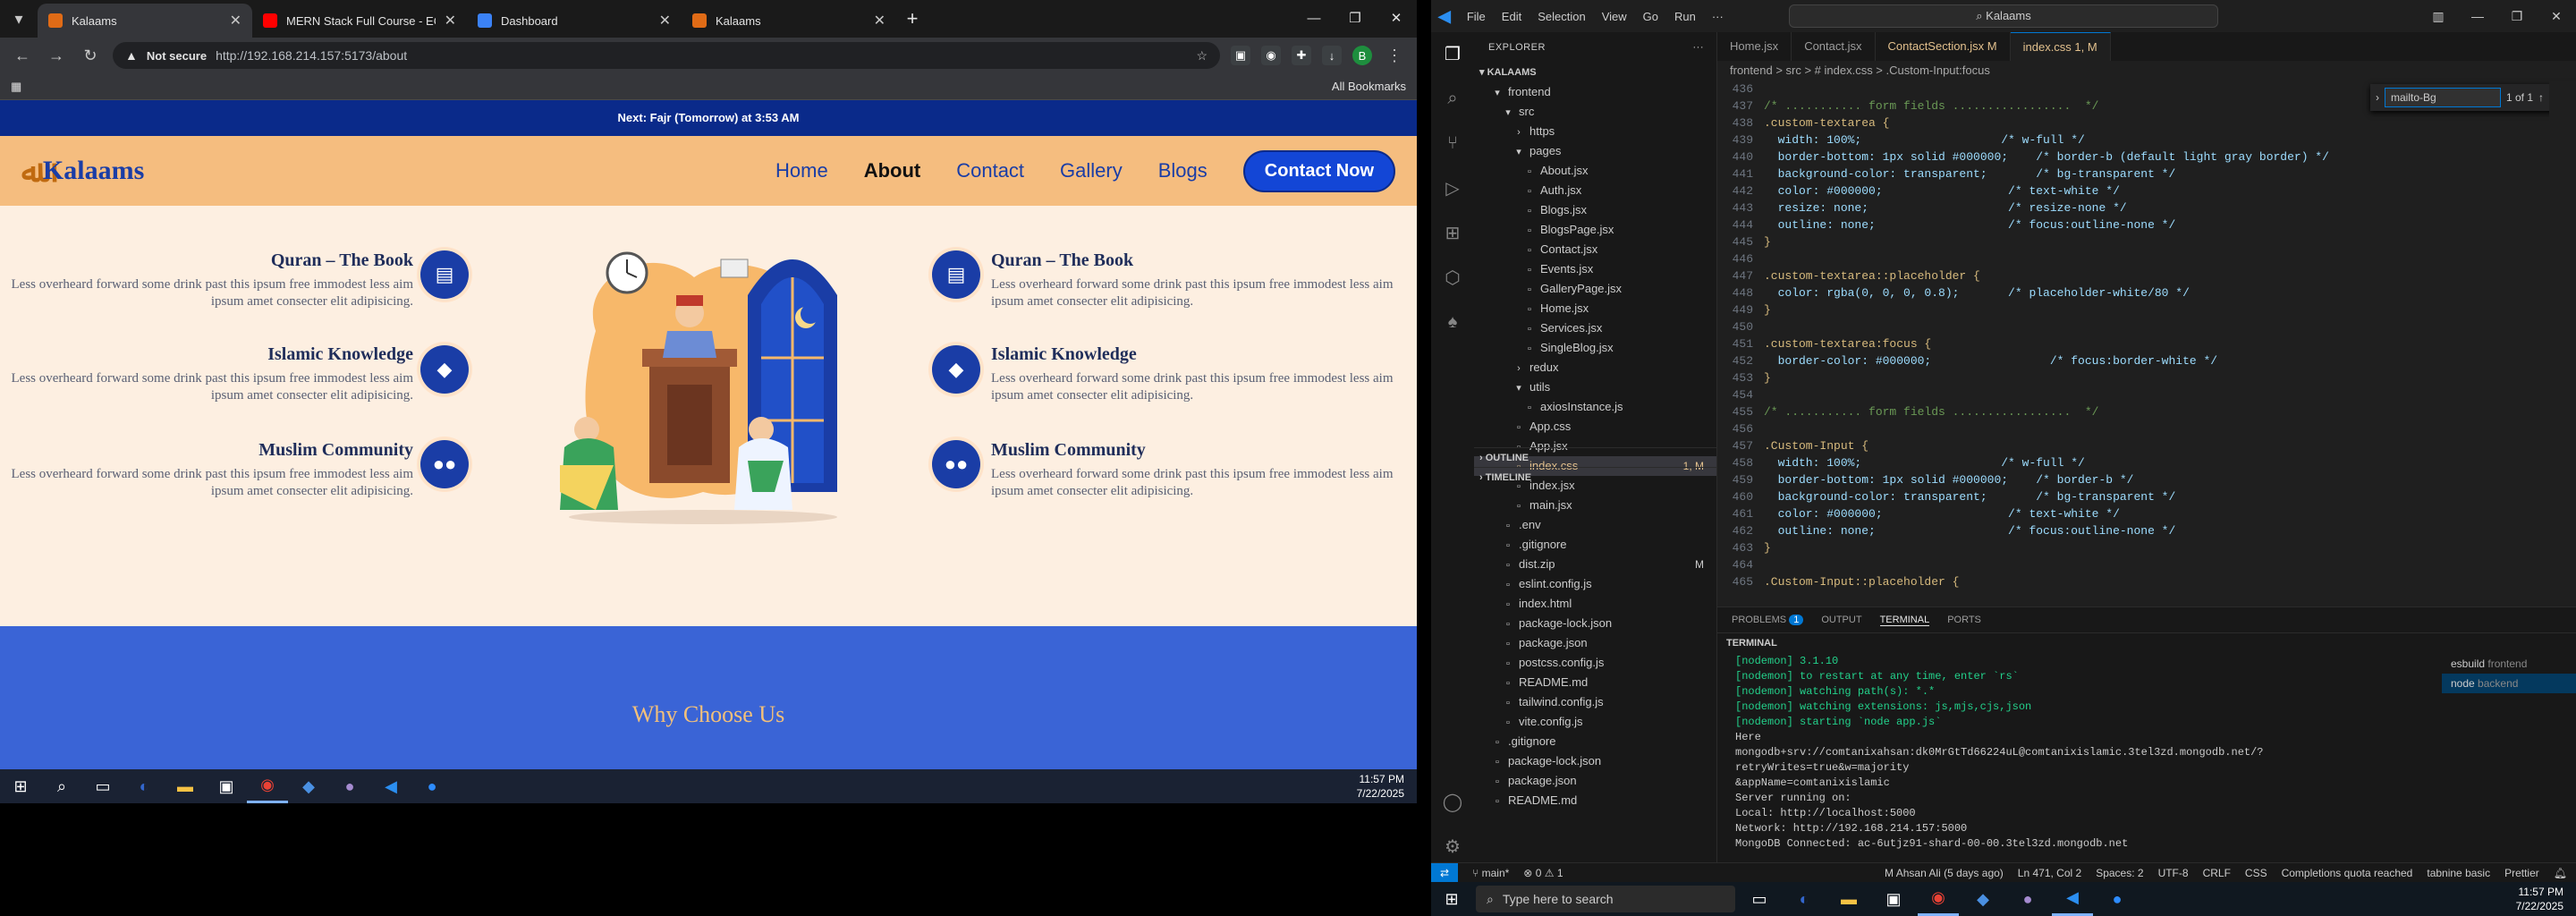 This screenshot has height=916, width=2576. What do you see at coordinates (102, 786) in the screenshot?
I see `task-view-icon: ▭` at bounding box center [102, 786].